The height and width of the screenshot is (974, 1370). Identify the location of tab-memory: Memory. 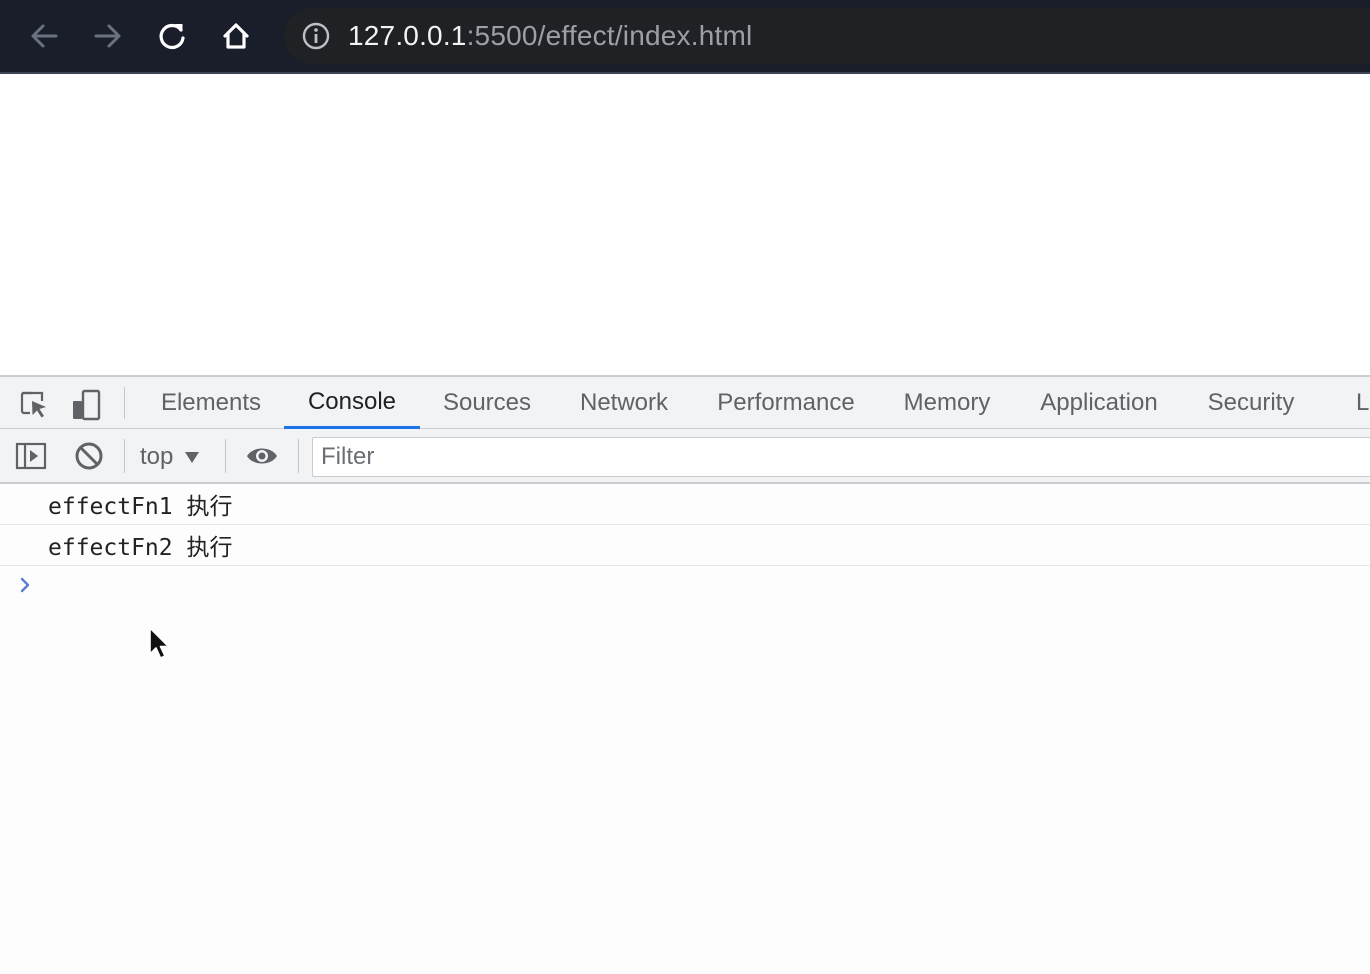
(947, 403).